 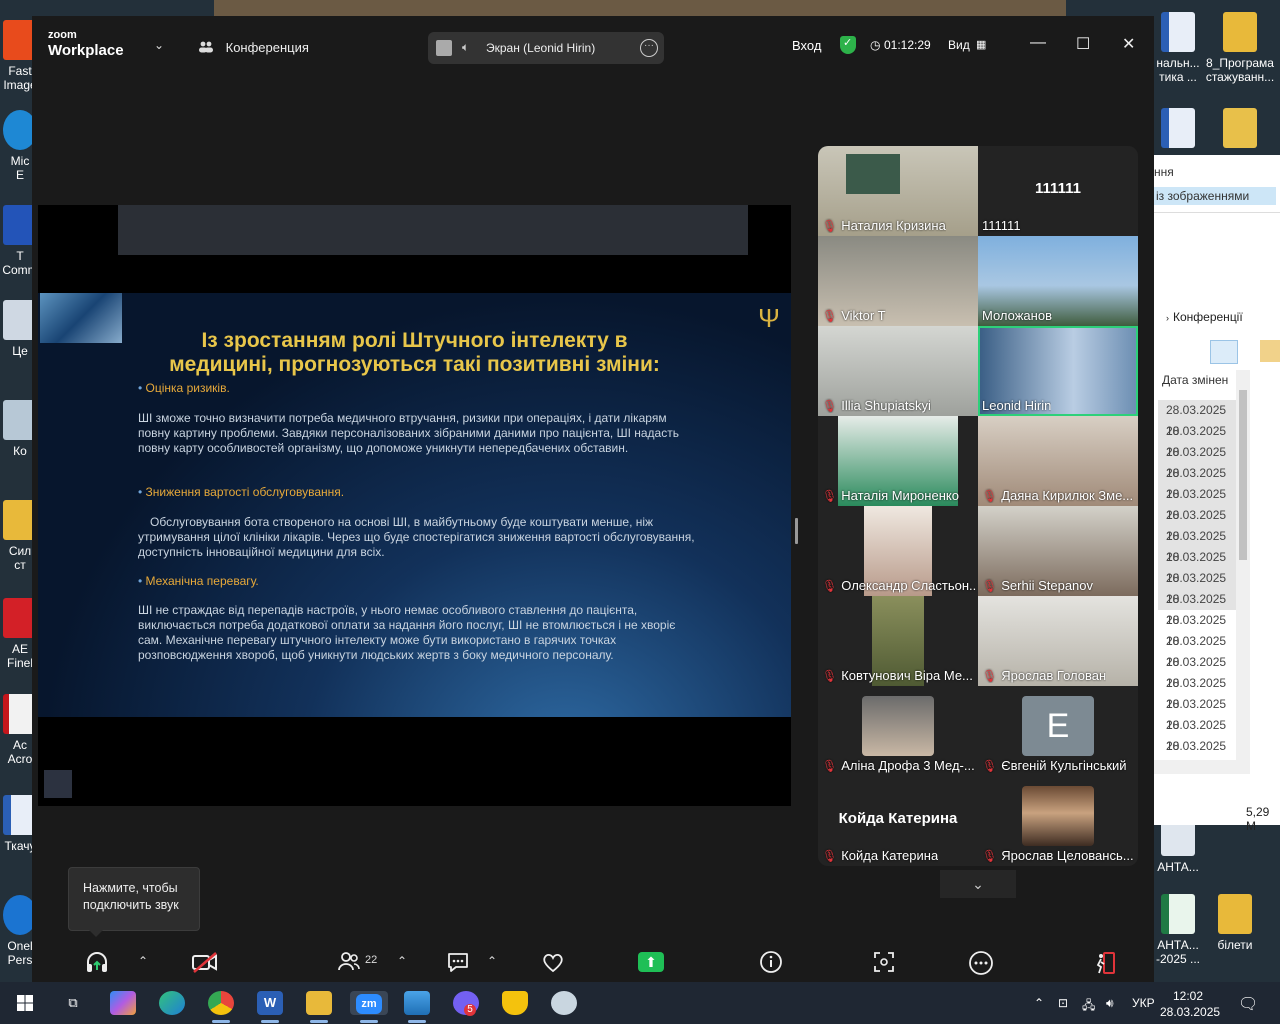 What do you see at coordinates (172, 1003) in the screenshot?
I see `edge-taskbar-icon` at bounding box center [172, 1003].